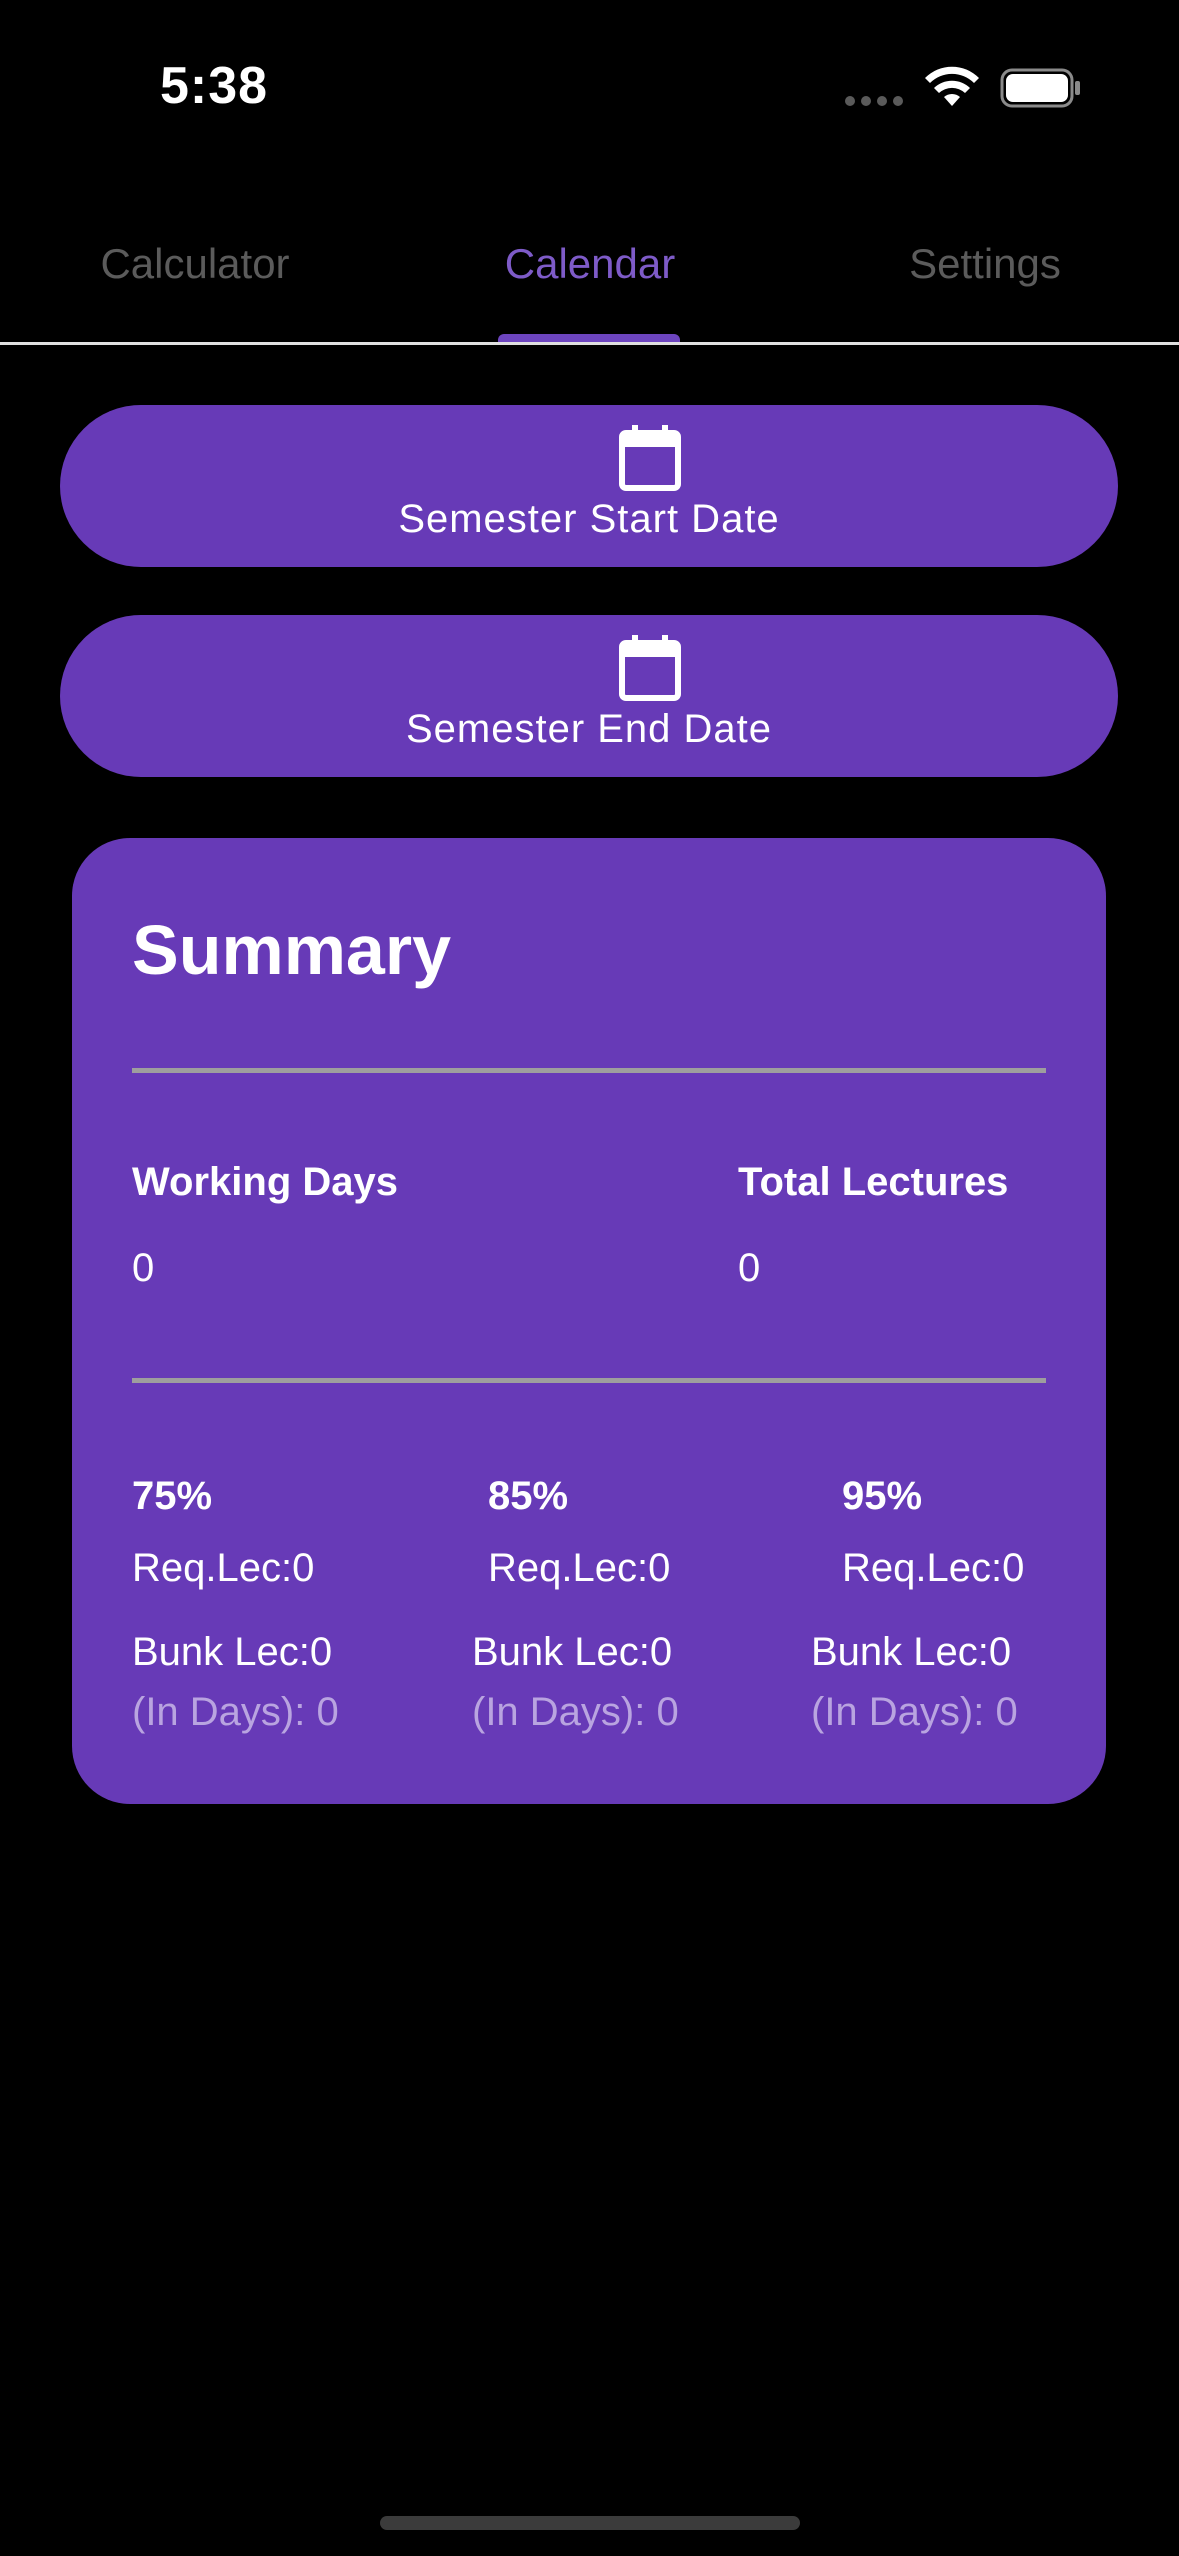  I want to click on target-85-bunk-lectures: Bunk Lec:0, so click(572, 1652).